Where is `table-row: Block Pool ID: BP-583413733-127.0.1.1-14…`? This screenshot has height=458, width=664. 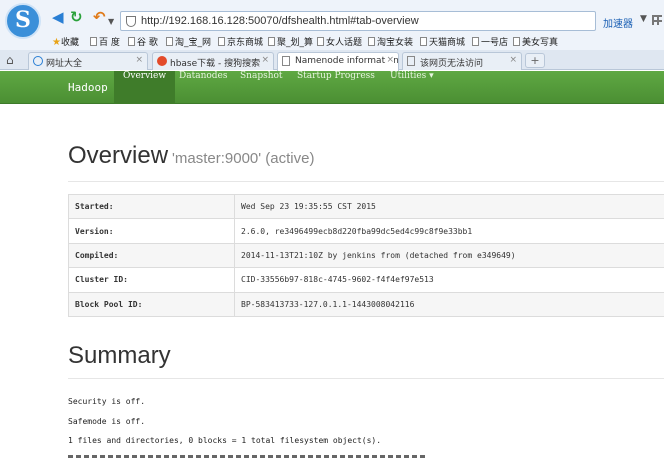
table-row: Block Pool ID: BP-583413733-127.0.1.1-14… is located at coordinates (366, 304).